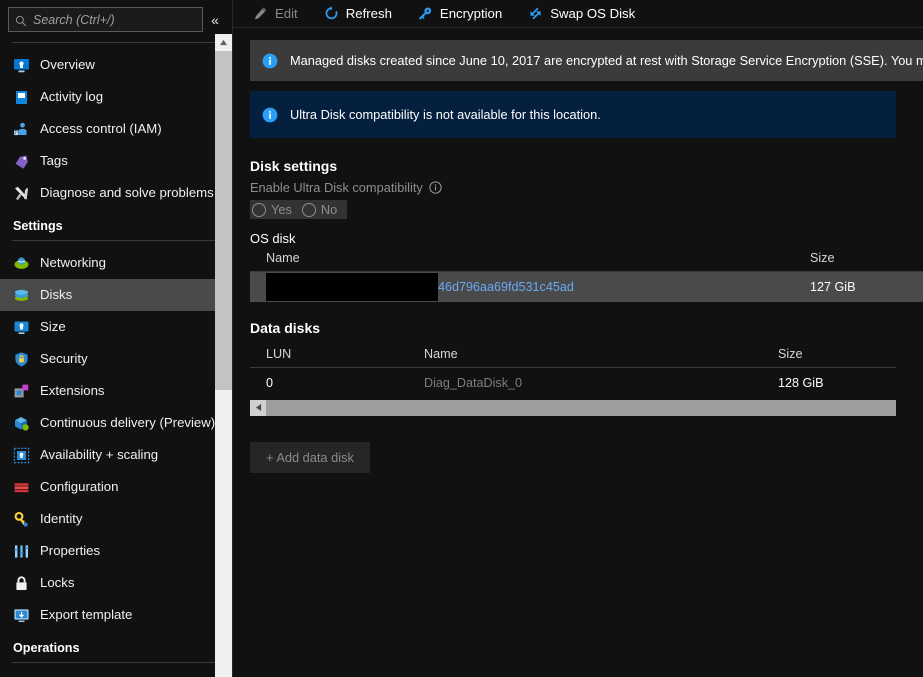  What do you see at coordinates (72, 391) in the screenshot?
I see `sidebar-item-label: Extensions` at bounding box center [72, 391].